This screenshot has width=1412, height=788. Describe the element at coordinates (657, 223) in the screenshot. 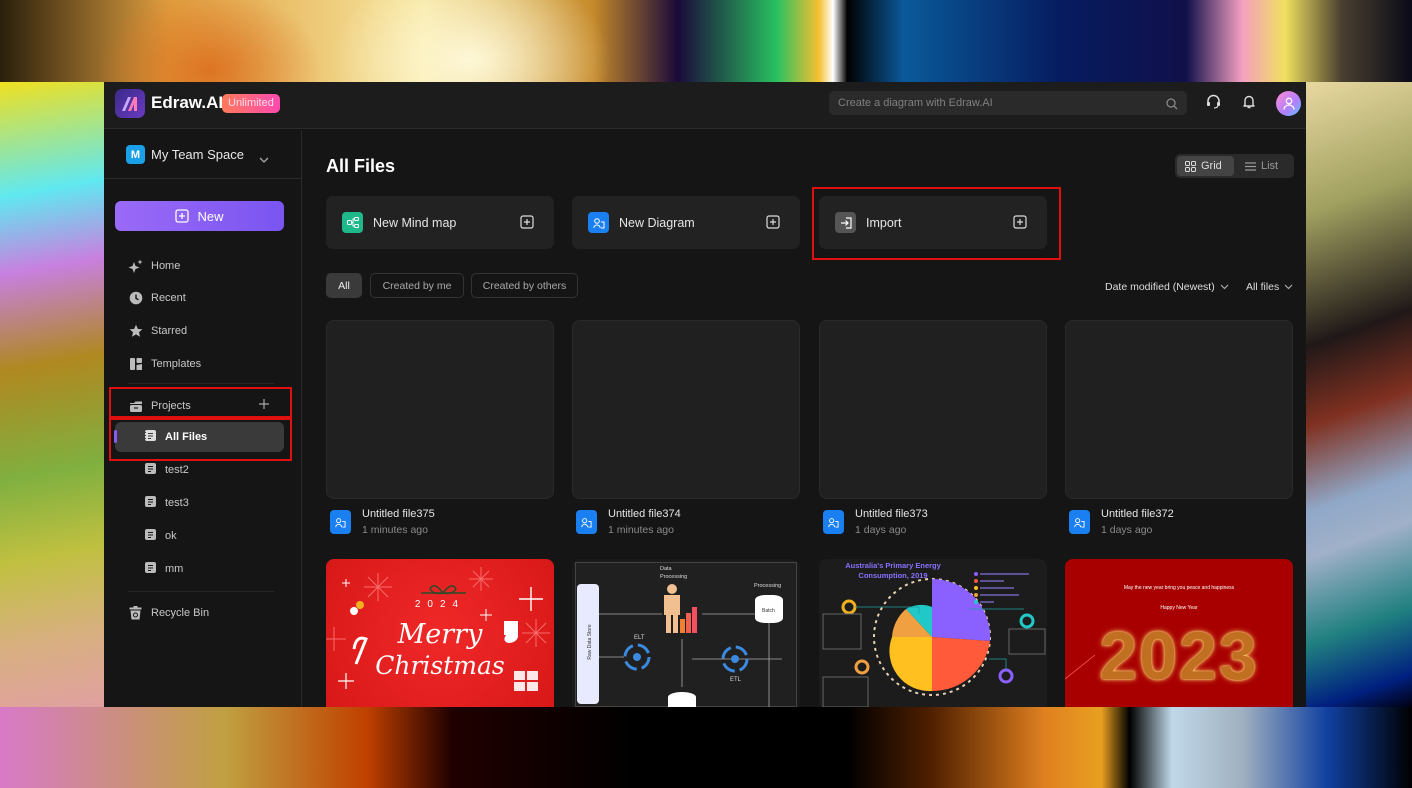

I see `action-label: New Diagram` at that location.